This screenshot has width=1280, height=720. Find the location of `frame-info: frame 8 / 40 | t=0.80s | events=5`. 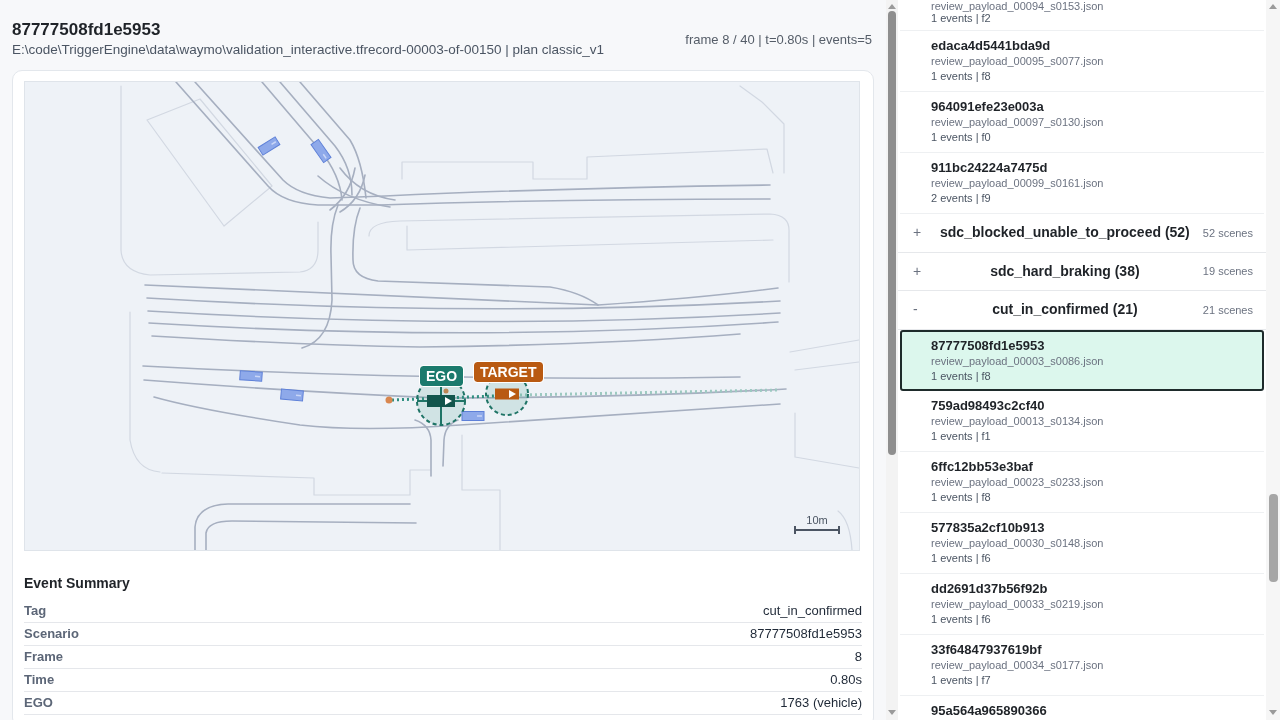

frame-info: frame 8 / 40 | t=0.80s | events=5 is located at coordinates (778, 40).